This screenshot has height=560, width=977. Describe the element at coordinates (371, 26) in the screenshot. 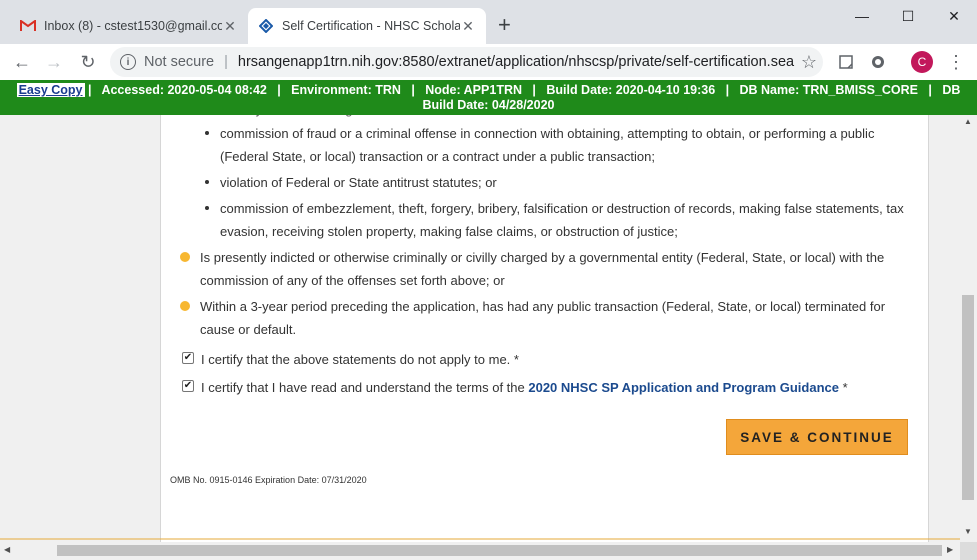

I see `tab-title: Self Certification - NHSC Scholarship` at that location.